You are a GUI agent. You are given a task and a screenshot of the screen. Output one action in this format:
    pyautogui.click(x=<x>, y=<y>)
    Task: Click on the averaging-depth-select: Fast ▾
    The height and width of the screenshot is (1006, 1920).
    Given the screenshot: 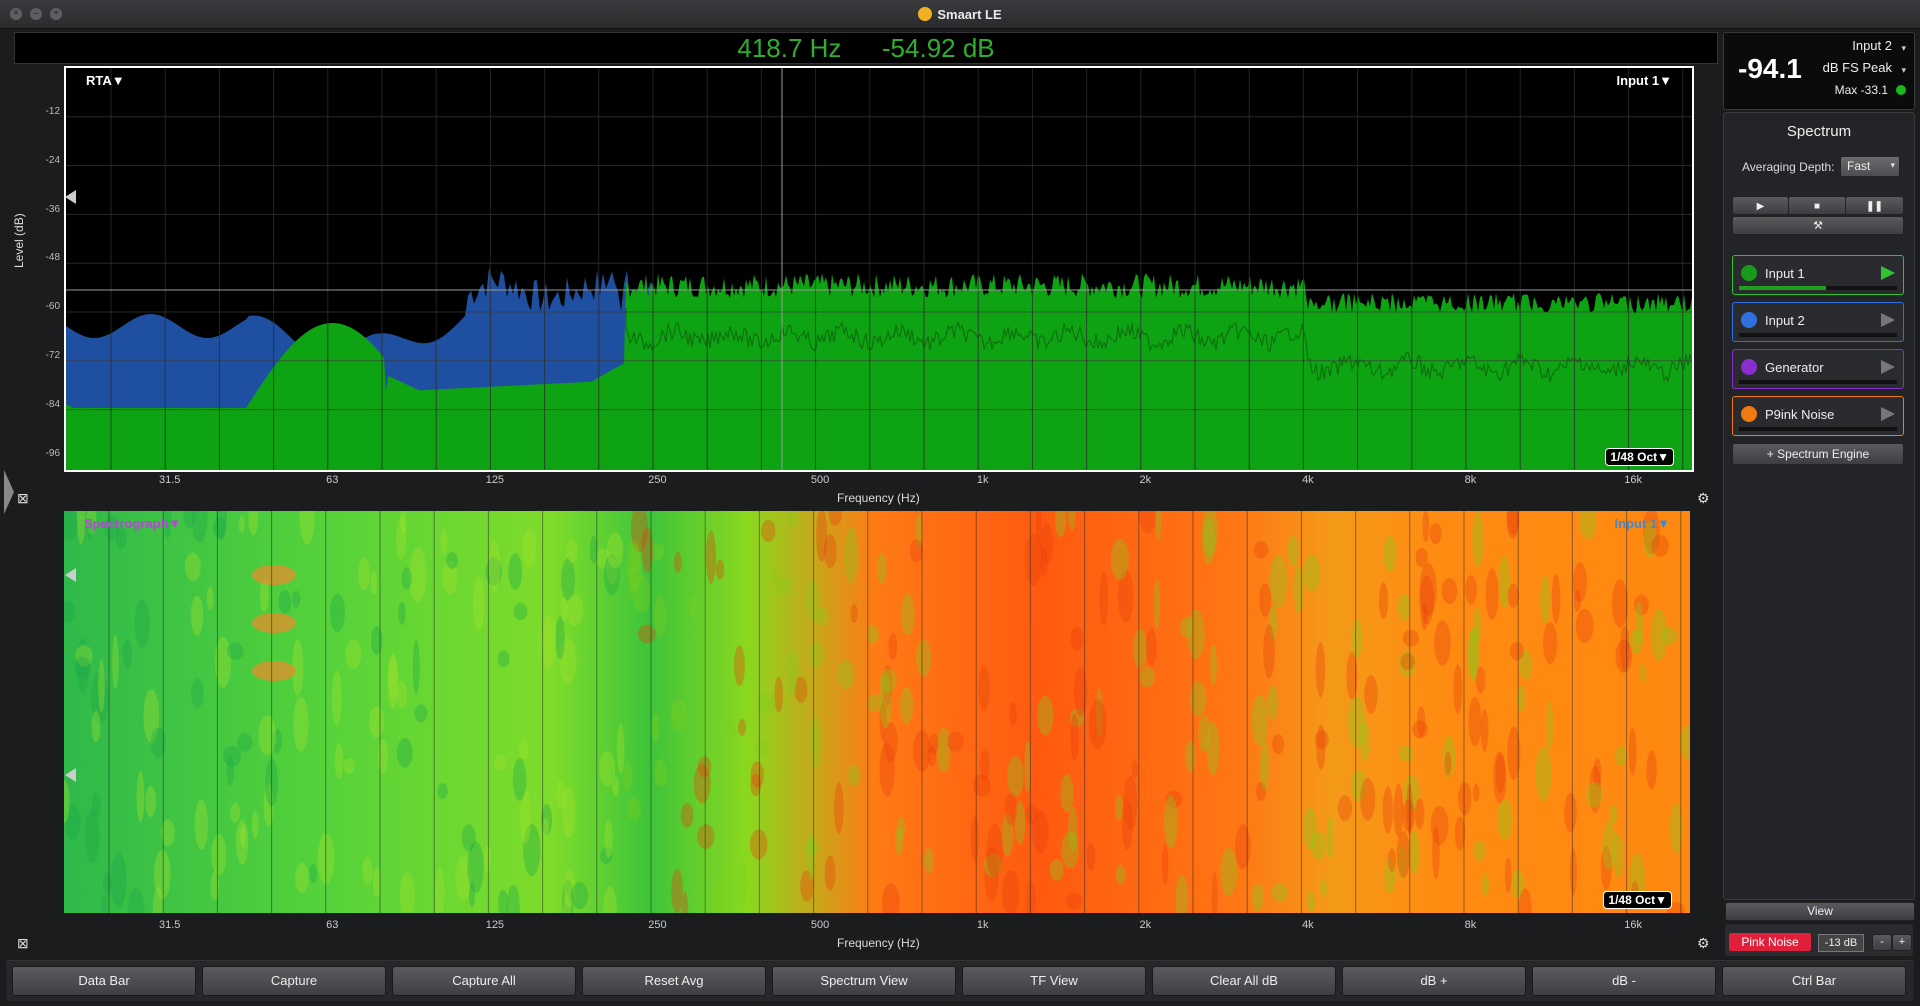 What is the action you would take?
    pyautogui.click(x=1870, y=166)
    